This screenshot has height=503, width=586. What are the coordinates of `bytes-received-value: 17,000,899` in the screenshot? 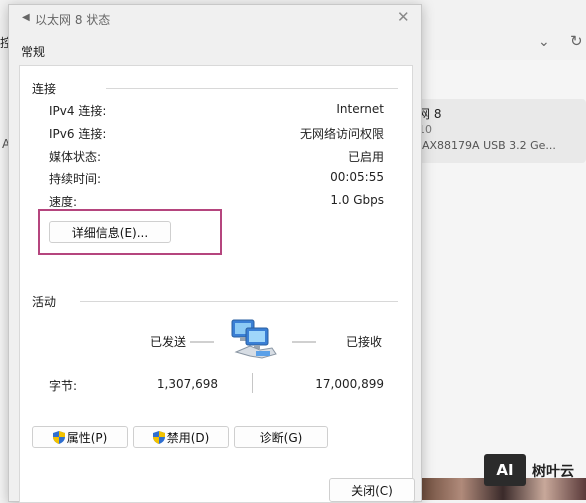 It's located at (349, 384).